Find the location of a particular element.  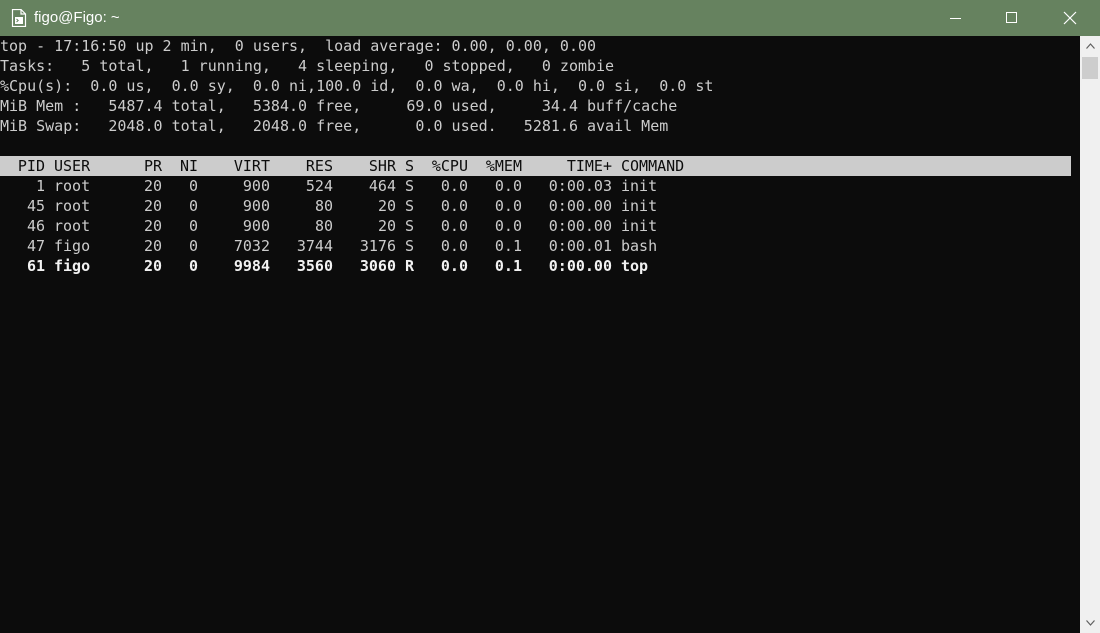

column-header: NI is located at coordinates (188, 166).